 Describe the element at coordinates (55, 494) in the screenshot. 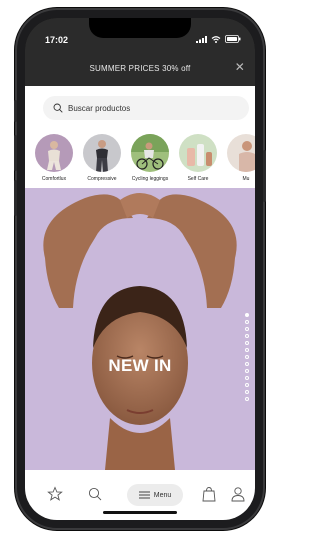

I see `star-icon` at that location.